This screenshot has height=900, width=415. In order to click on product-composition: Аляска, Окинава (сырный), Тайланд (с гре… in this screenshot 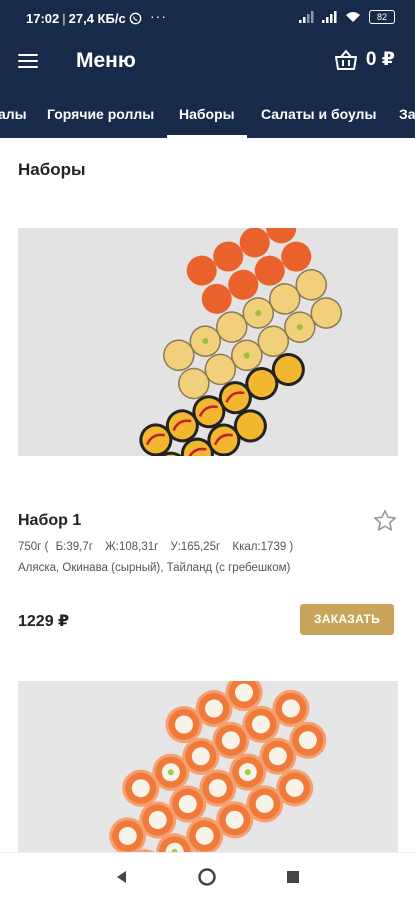, I will do `click(154, 568)`.